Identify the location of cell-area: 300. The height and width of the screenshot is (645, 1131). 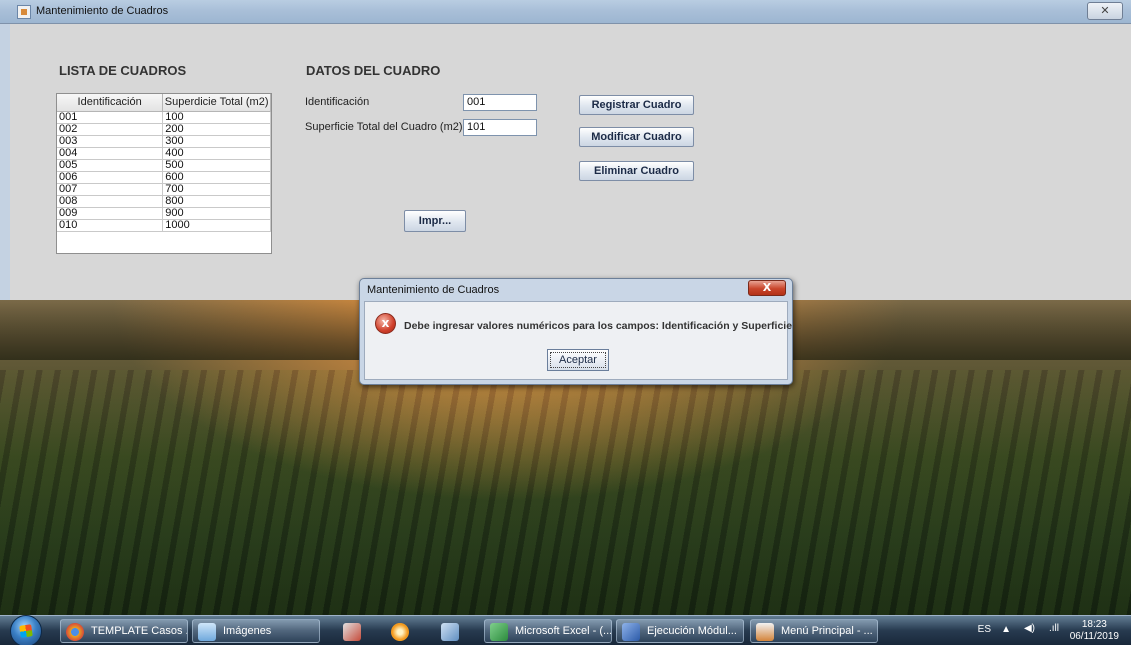
(216, 141).